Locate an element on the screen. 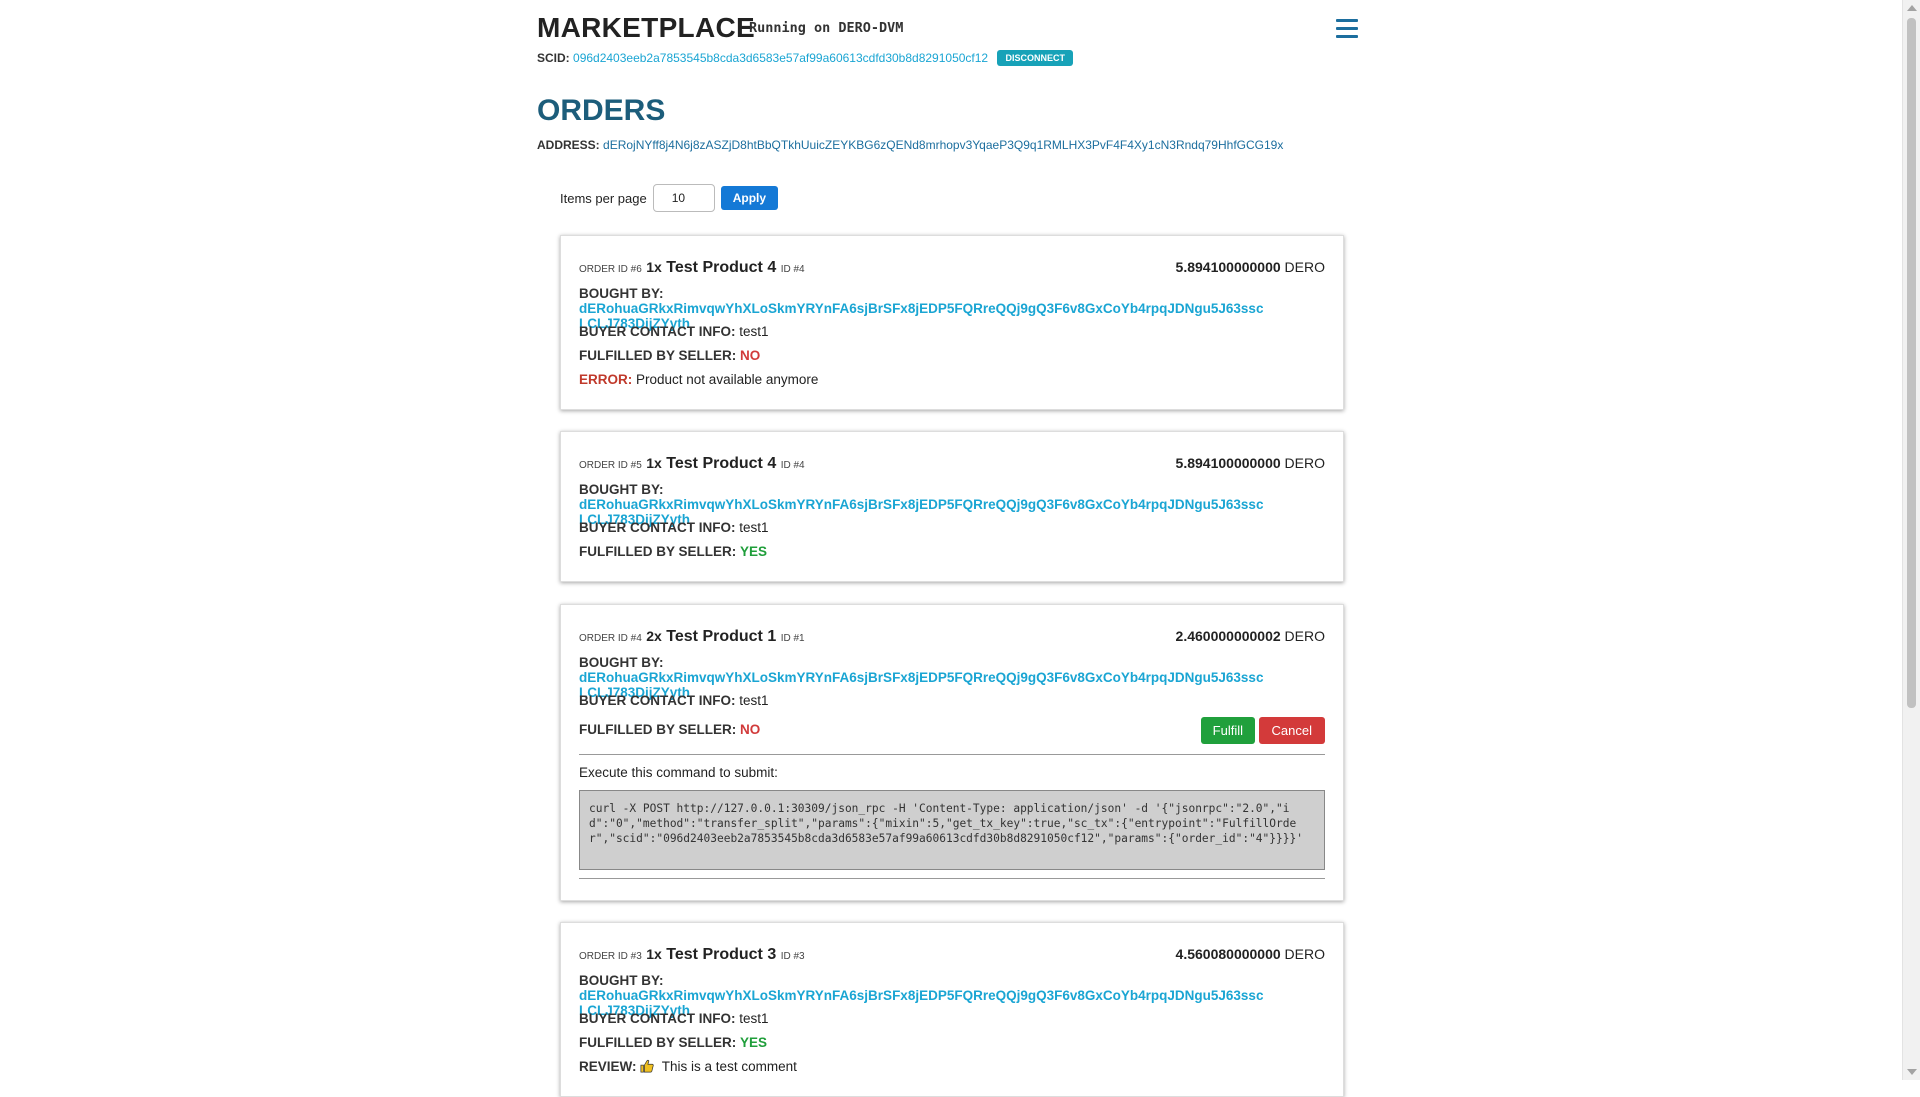 The height and width of the screenshot is (1097, 1920). fulfilled-status: FULFILLED BY SELLER: NO is located at coordinates (670, 355).